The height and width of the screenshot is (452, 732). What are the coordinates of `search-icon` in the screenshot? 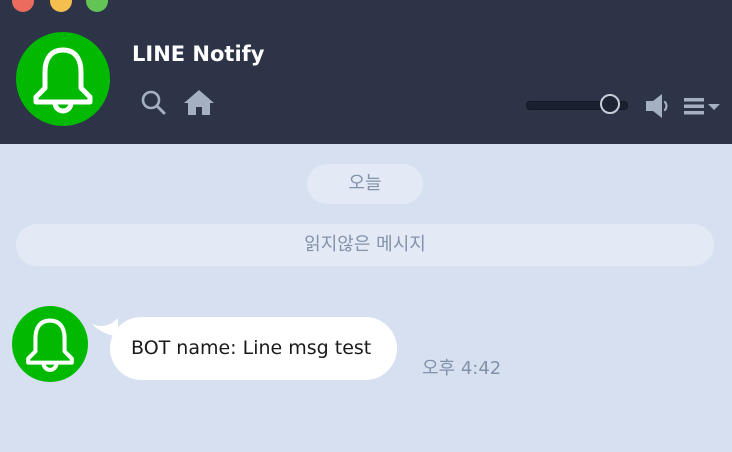 It's located at (153, 102).